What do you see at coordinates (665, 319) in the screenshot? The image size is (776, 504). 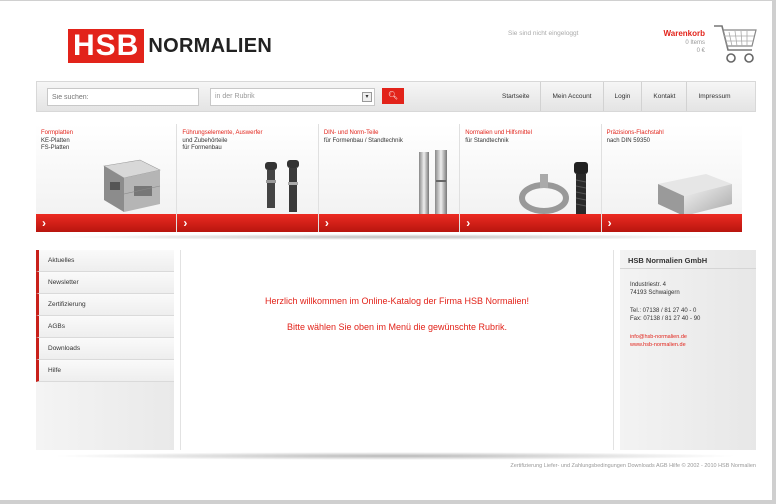 I see `company-fax: Fax: 07138 / 81 27 40 - 90` at bounding box center [665, 319].